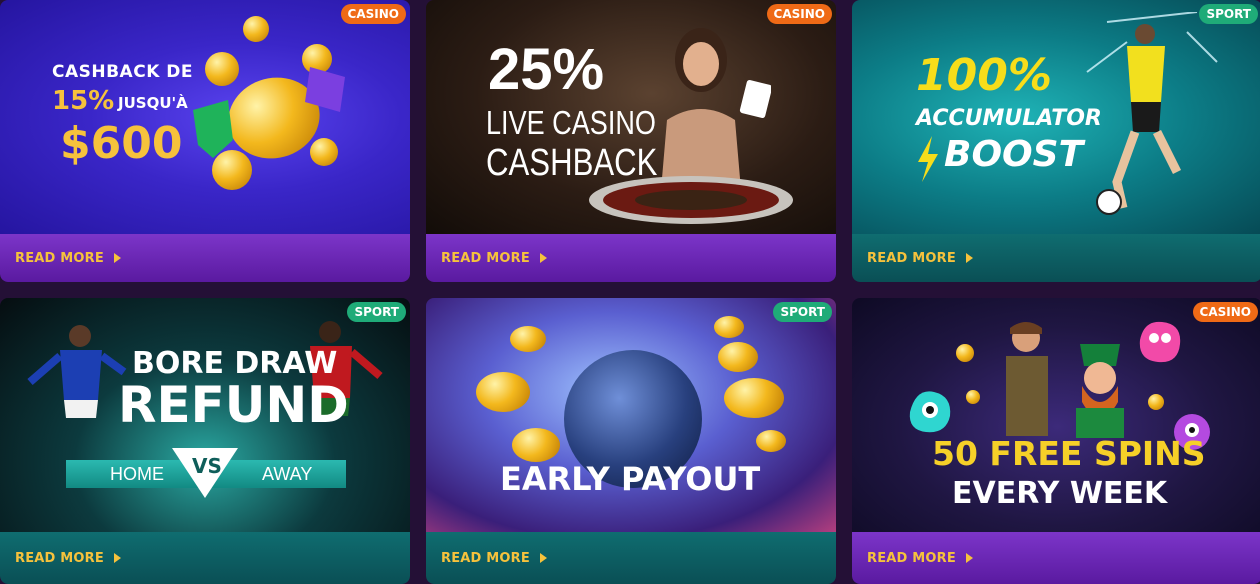  I want to click on leprechaun-character-image, so click(1100, 391).